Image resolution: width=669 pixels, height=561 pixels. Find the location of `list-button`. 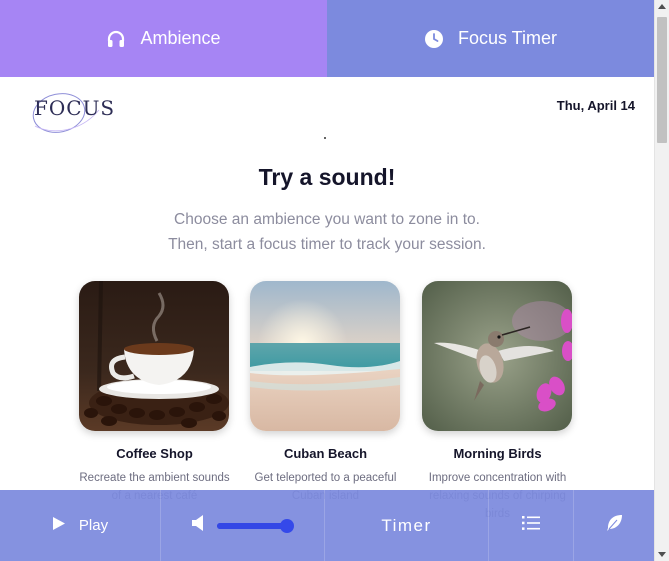

list-button is located at coordinates (531, 525).